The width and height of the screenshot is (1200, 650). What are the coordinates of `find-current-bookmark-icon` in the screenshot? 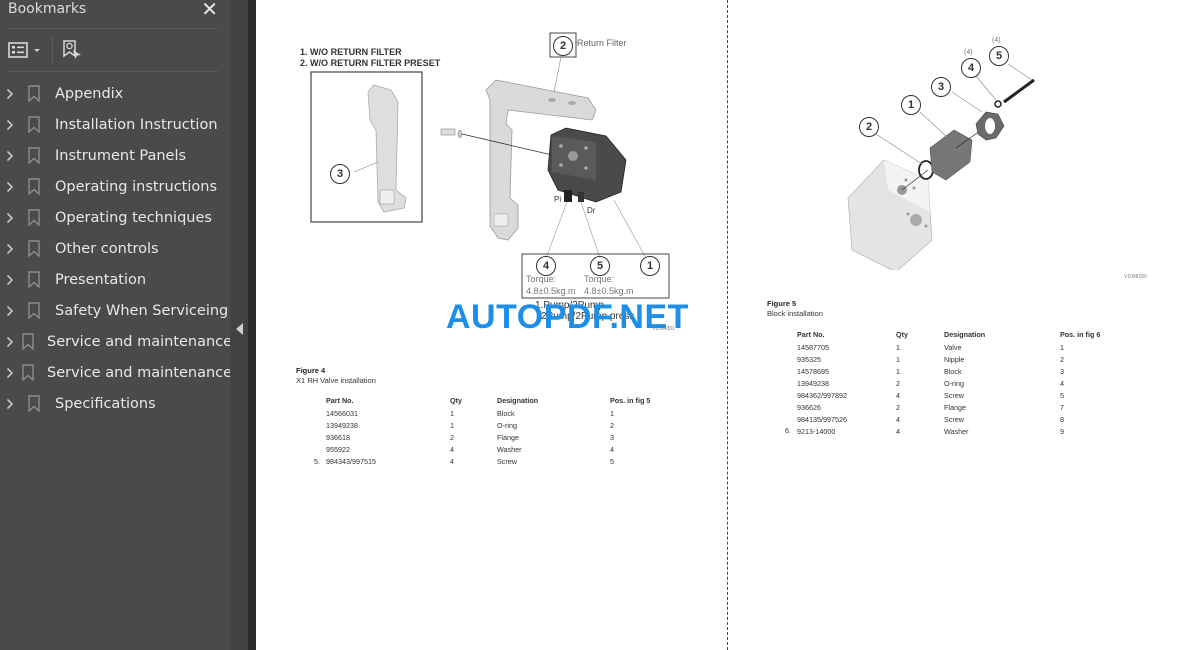 It's located at (72, 49).